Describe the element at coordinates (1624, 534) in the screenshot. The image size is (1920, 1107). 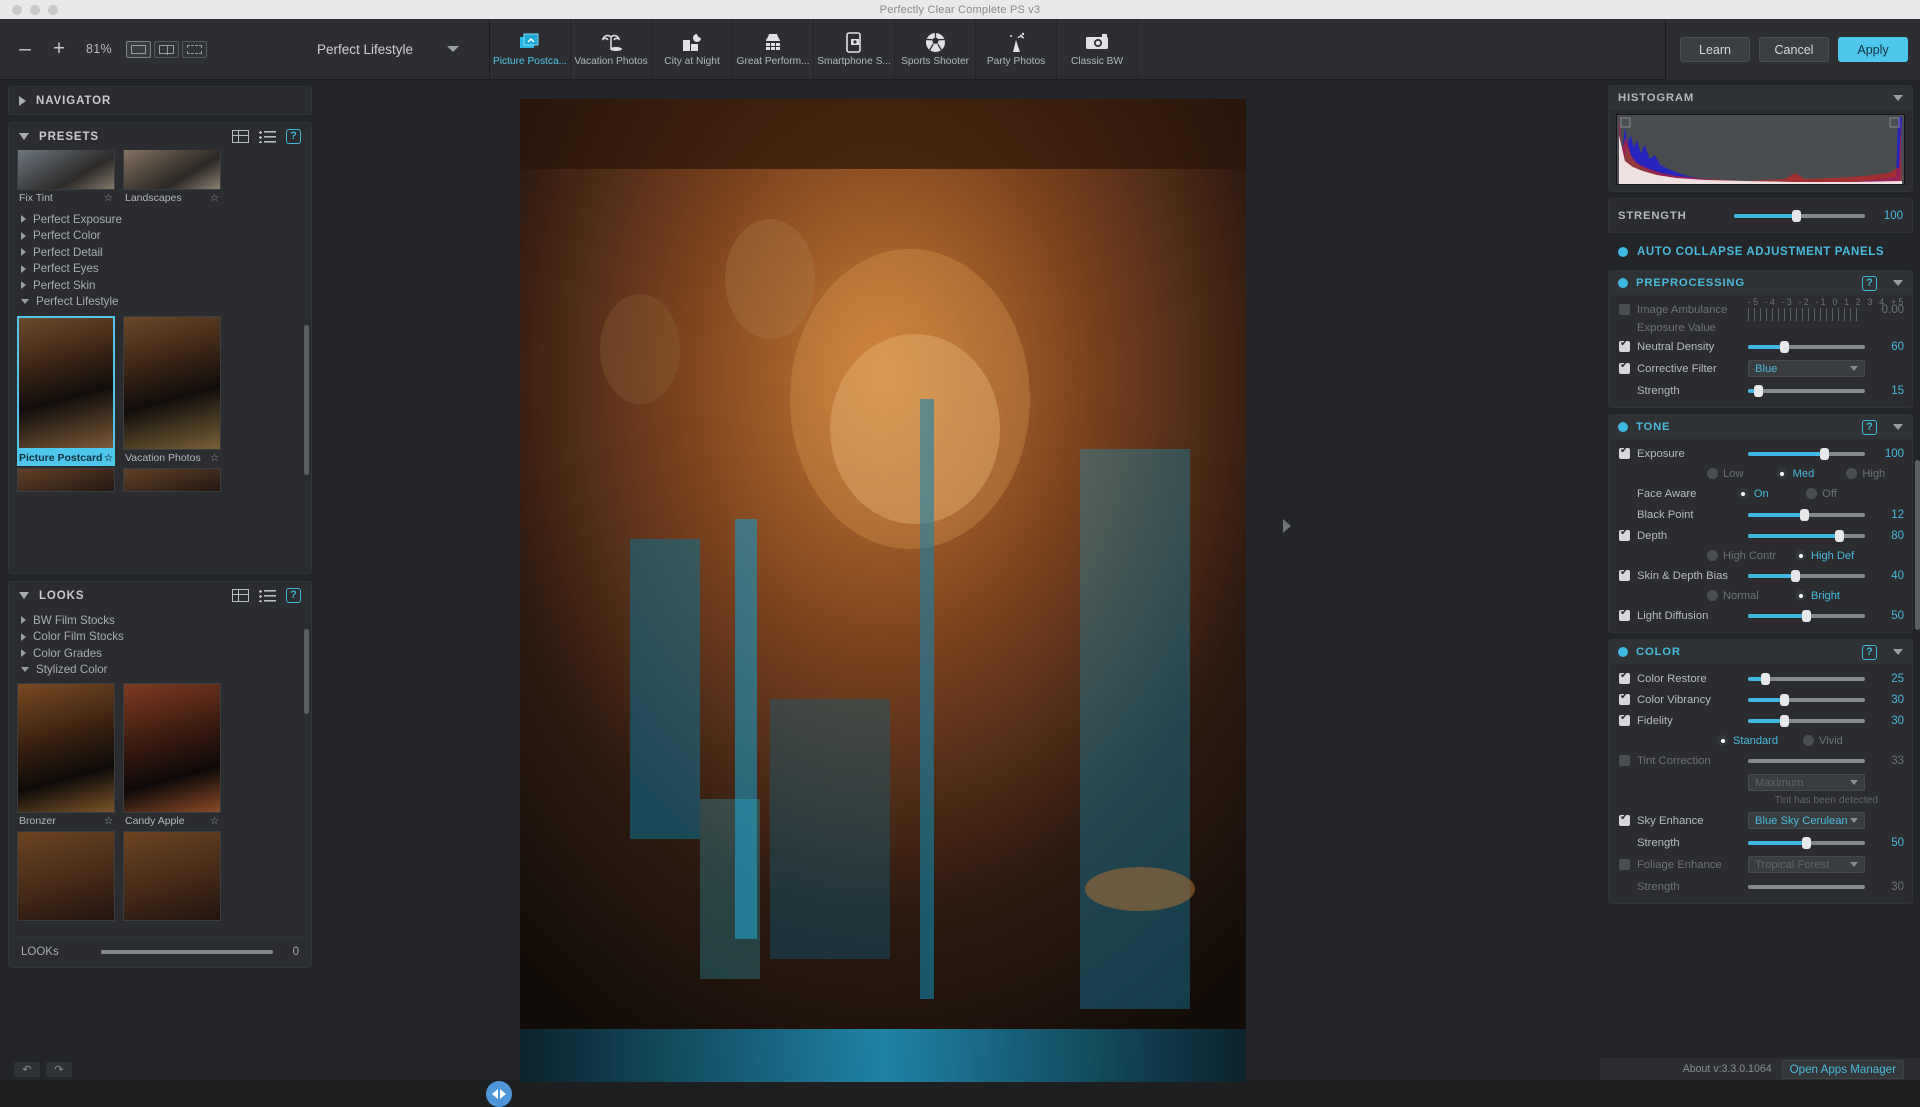
I see `depth-checkbox` at that location.